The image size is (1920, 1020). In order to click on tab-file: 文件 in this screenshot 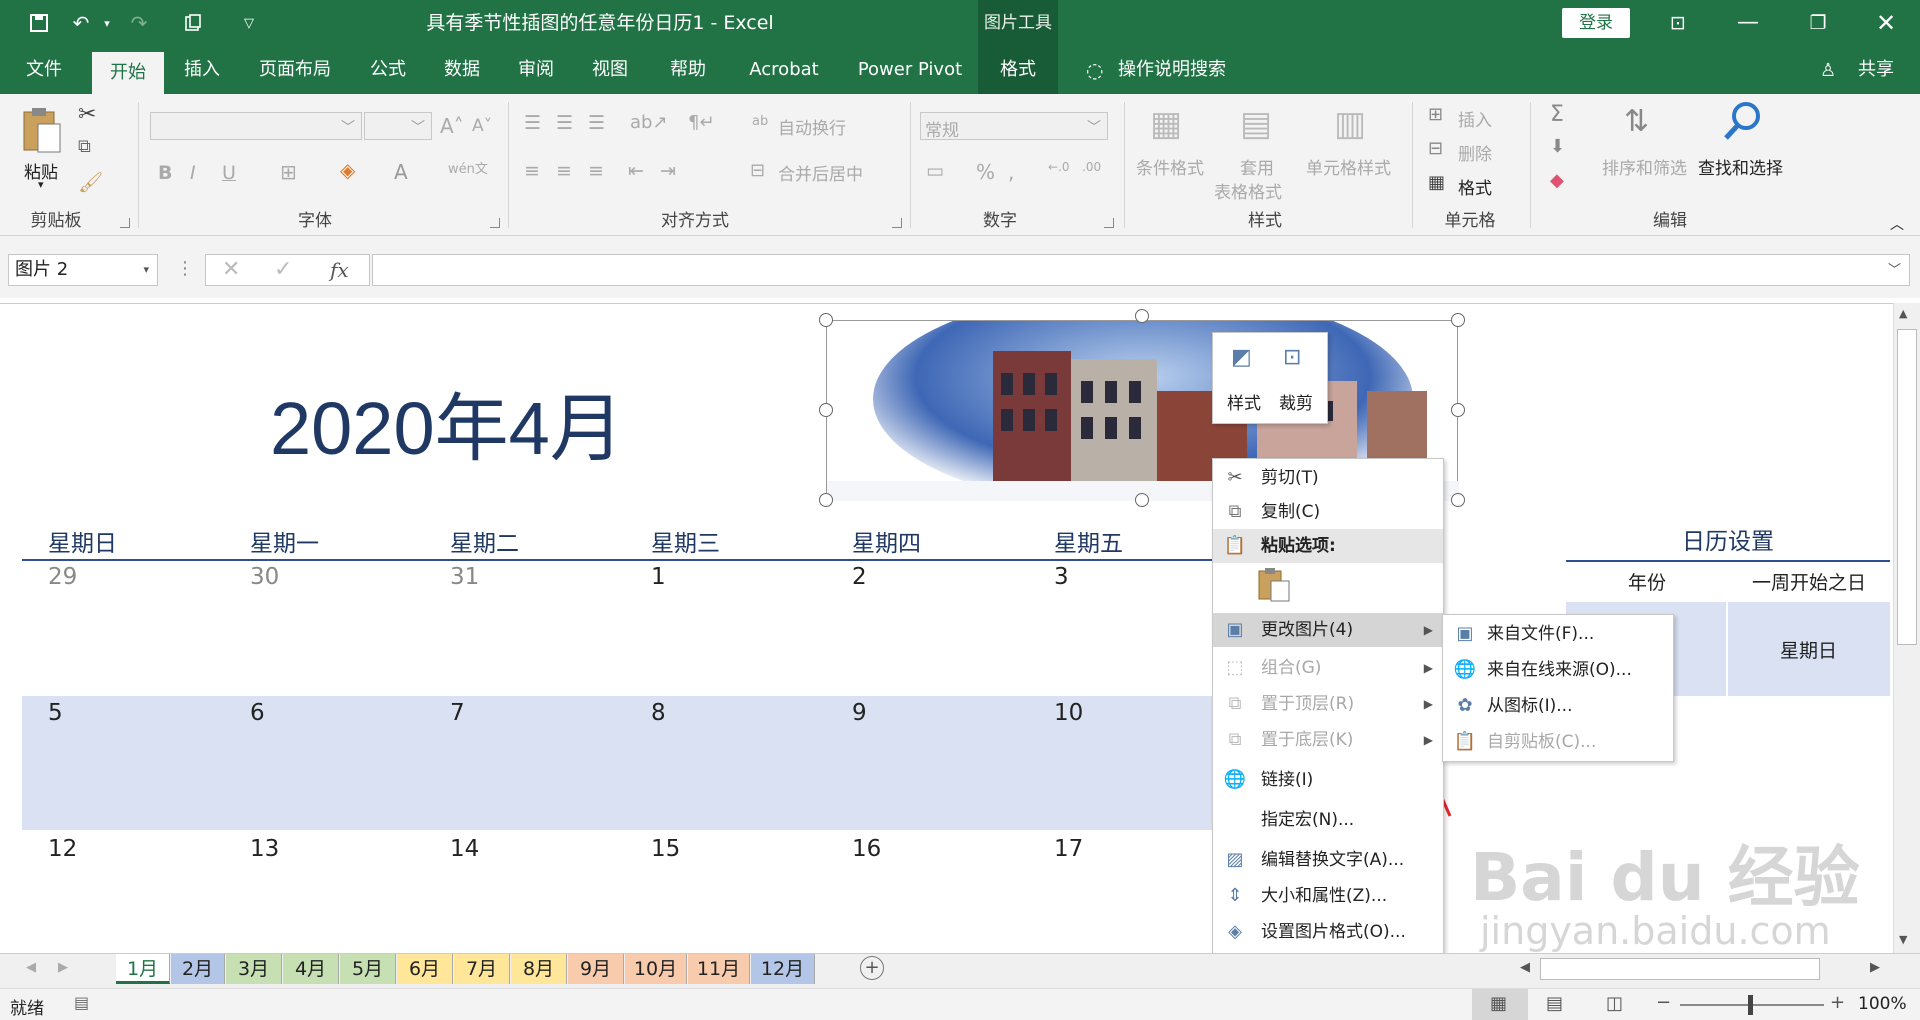, I will do `click(44, 70)`.